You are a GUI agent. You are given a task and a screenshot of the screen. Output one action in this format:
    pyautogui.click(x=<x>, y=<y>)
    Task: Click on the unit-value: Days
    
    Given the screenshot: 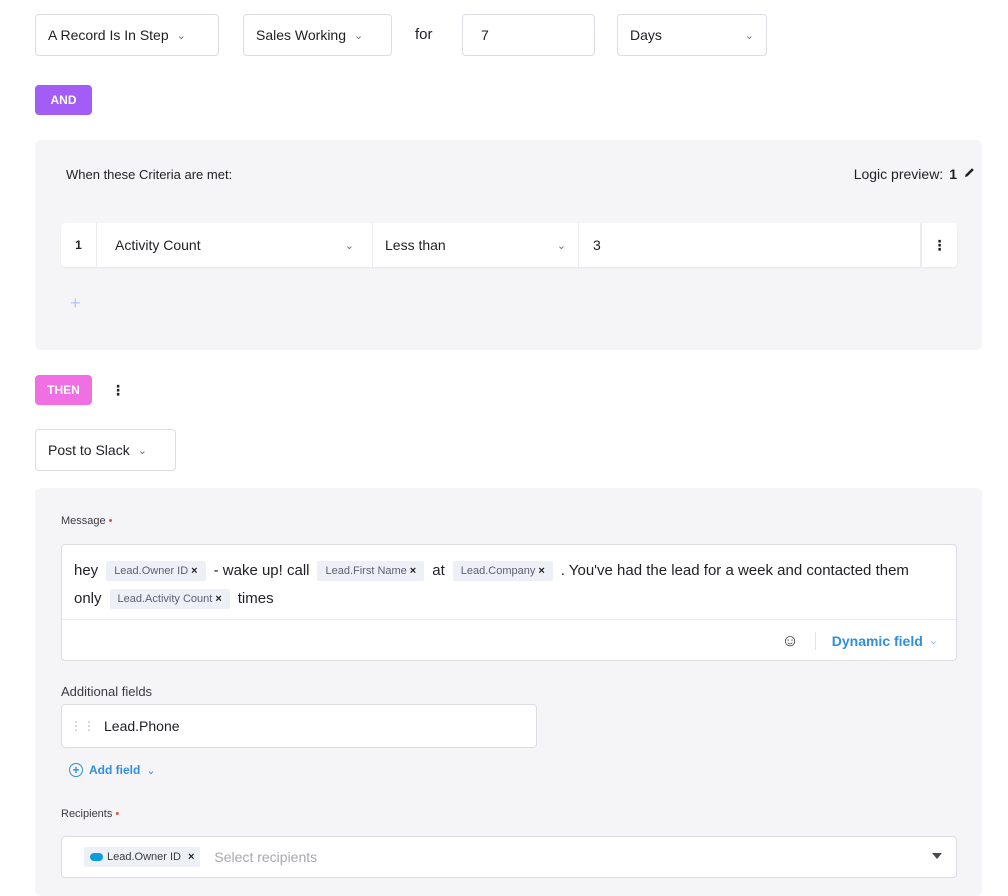 What is the action you would take?
    pyautogui.click(x=646, y=35)
    